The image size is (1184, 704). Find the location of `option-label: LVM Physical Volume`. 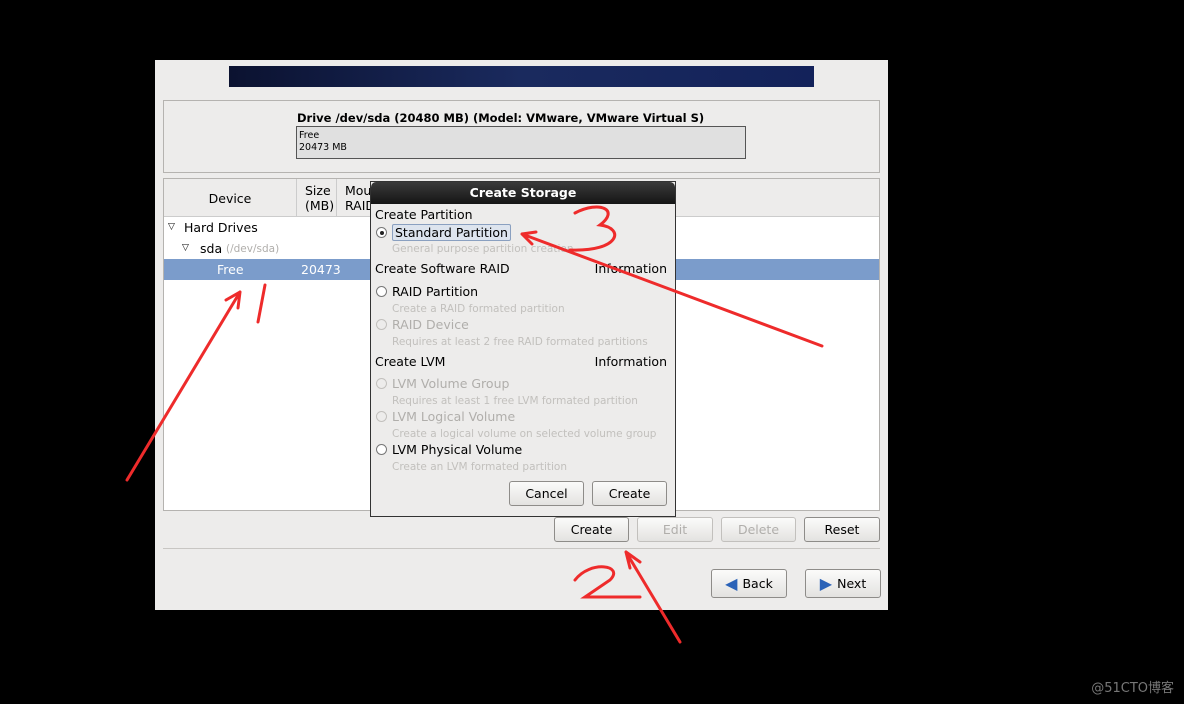

option-label: LVM Physical Volume is located at coordinates (457, 449).